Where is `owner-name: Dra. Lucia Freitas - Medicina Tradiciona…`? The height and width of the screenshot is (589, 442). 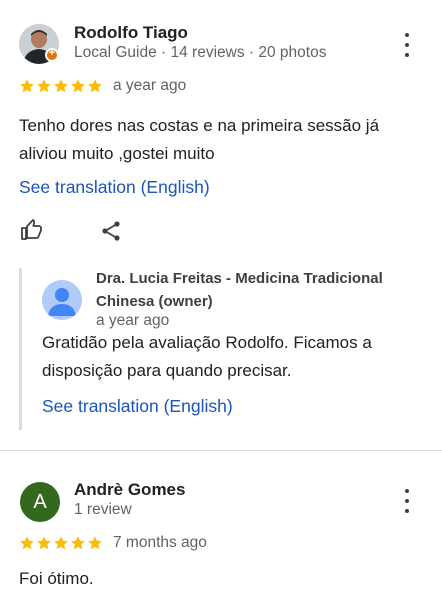 owner-name: Dra. Lucia Freitas - Medicina Tradiciona… is located at coordinates (239, 290).